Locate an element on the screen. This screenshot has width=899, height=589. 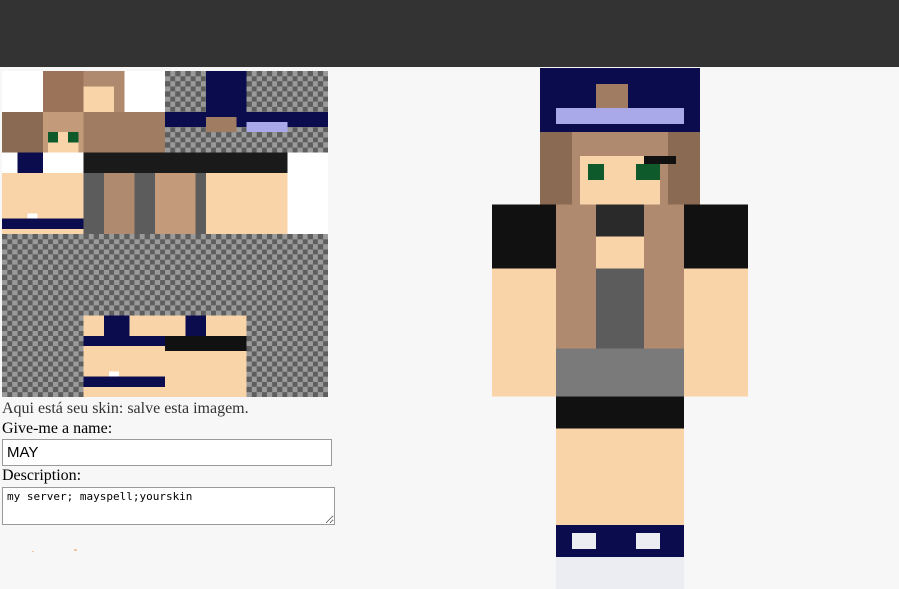
description-textarea: my server; mayspell;yourskin is located at coordinates (168, 506).